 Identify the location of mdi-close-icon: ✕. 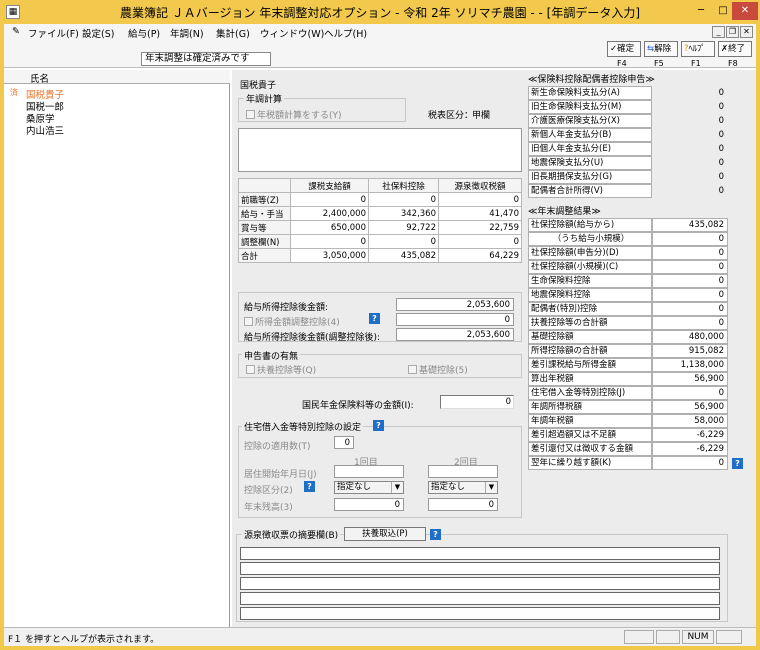
(746, 32).